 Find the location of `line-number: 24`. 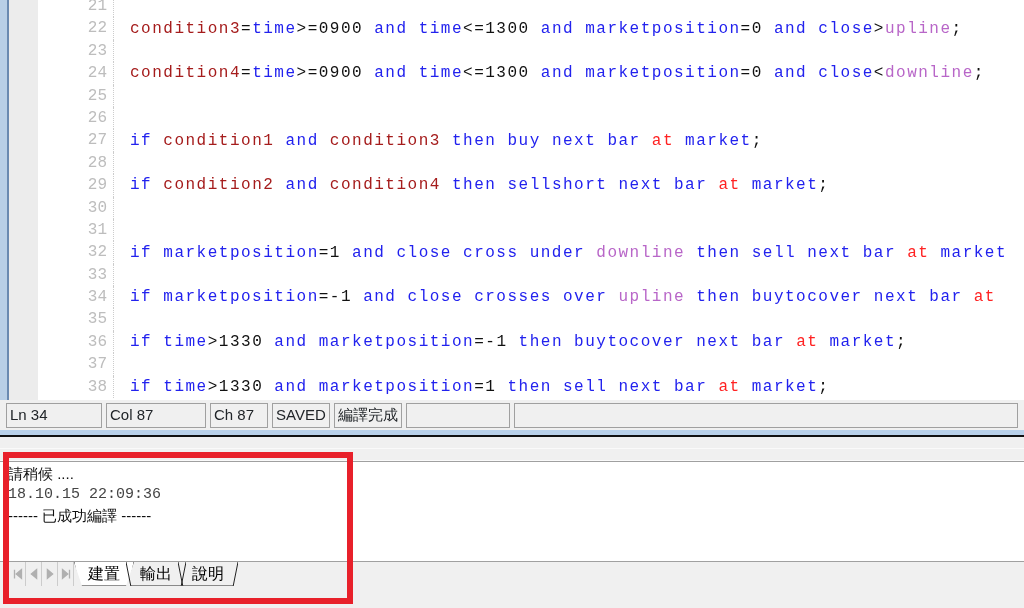

line-number: 24 is located at coordinates (76, 73).